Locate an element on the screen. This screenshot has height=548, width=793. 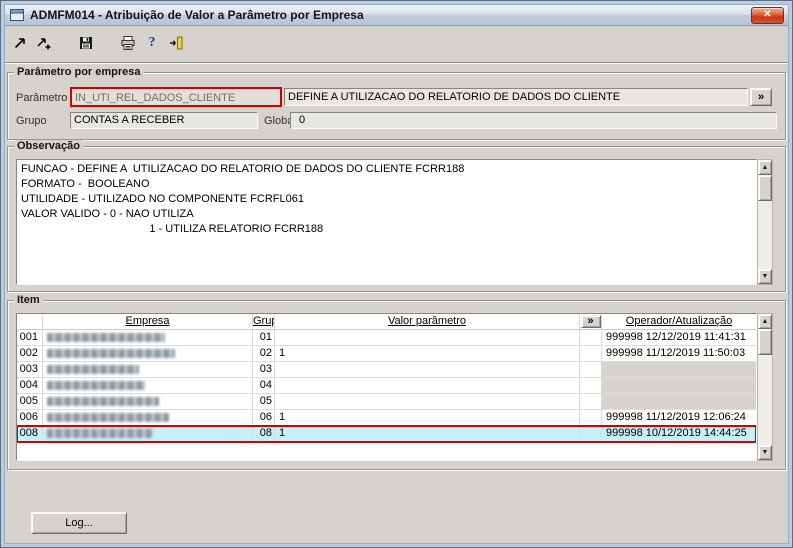
table-row: 002 02 1 999998 11/12/2019 11:50:03 is located at coordinates (386, 354).